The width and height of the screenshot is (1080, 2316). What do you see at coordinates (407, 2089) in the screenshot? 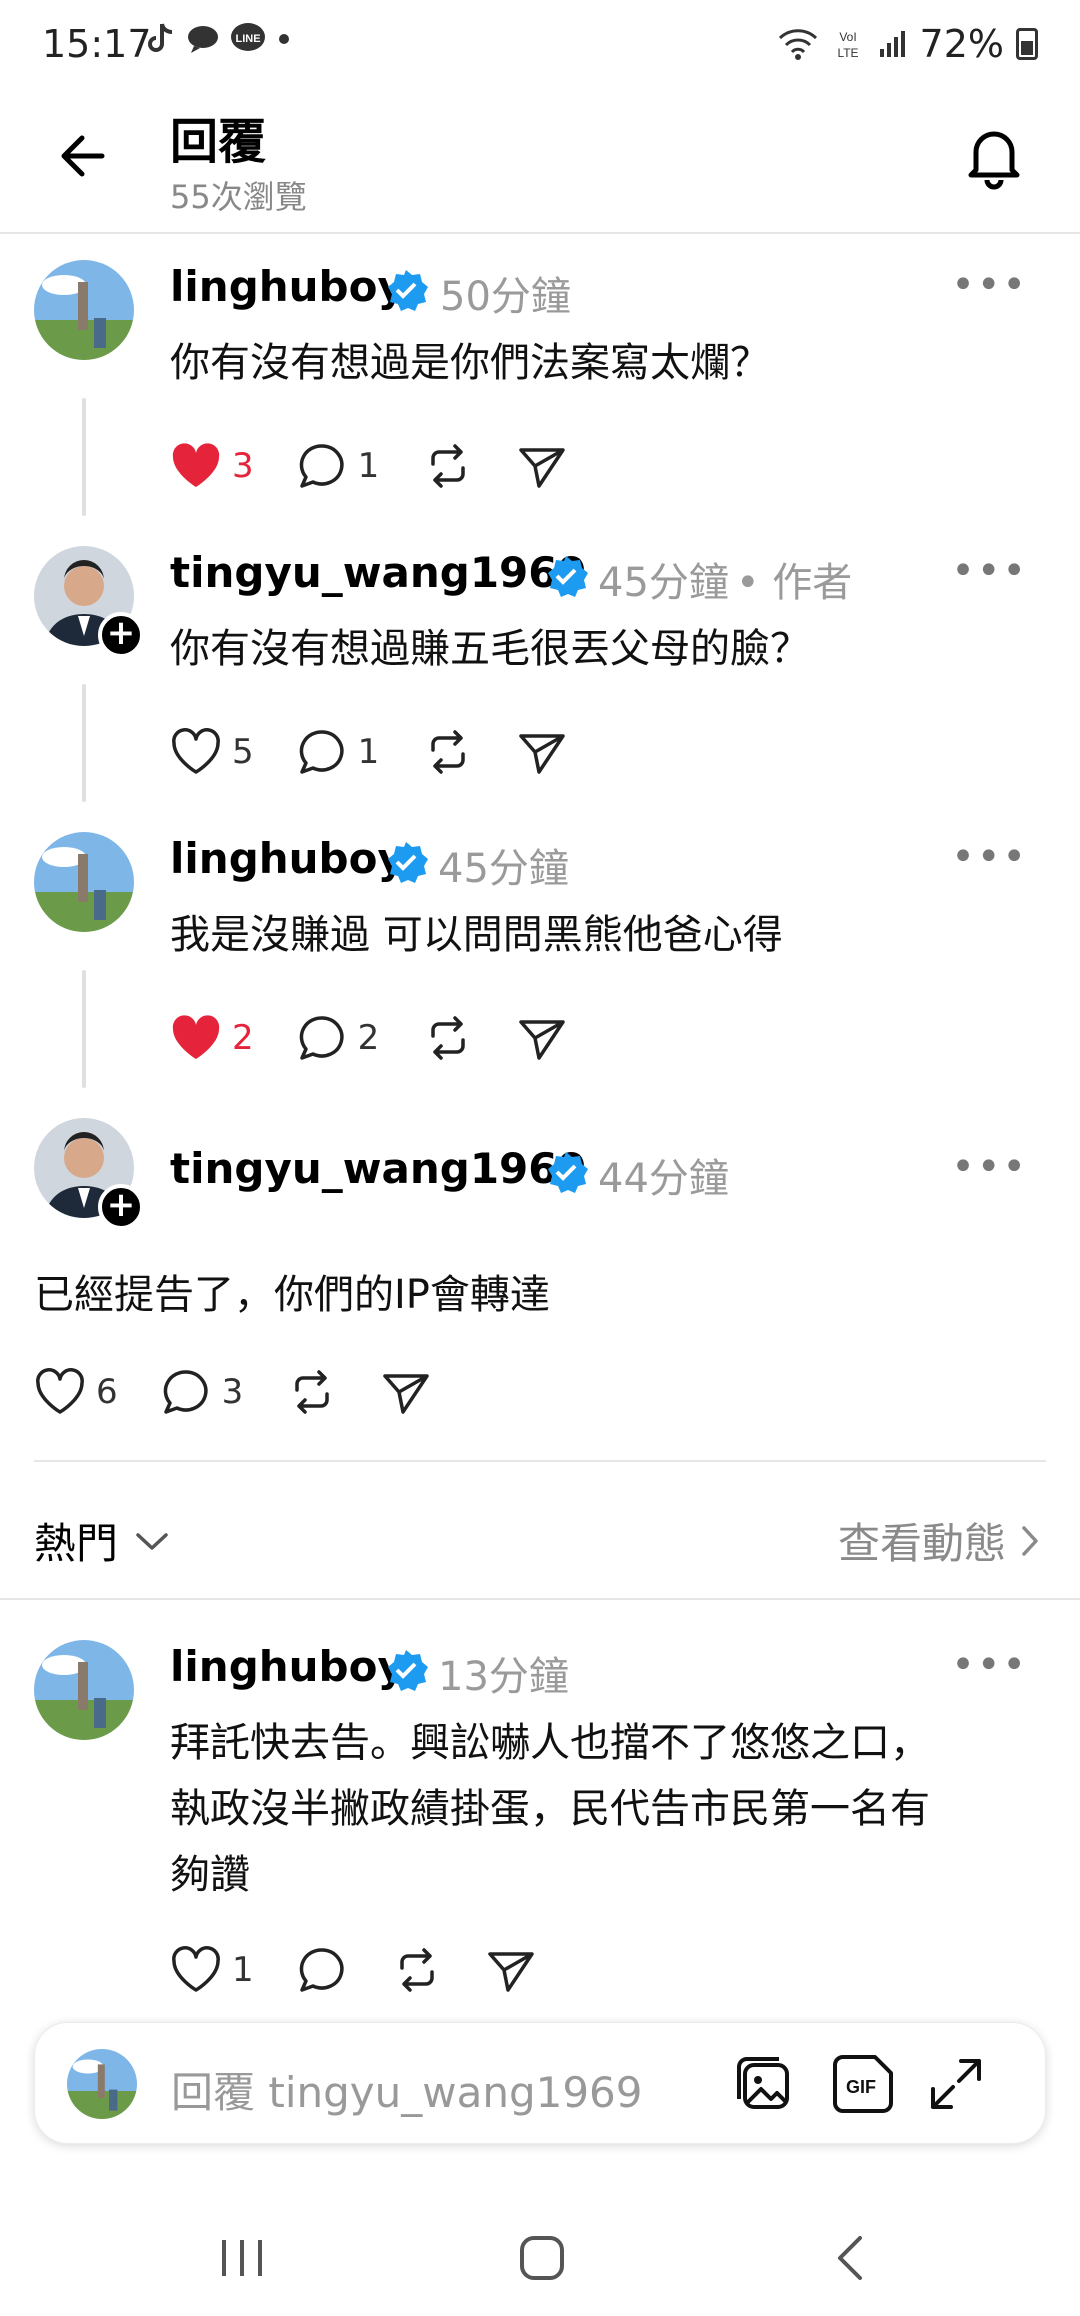
I see `reply-input: 回覆 tingyu_wang1969` at bounding box center [407, 2089].